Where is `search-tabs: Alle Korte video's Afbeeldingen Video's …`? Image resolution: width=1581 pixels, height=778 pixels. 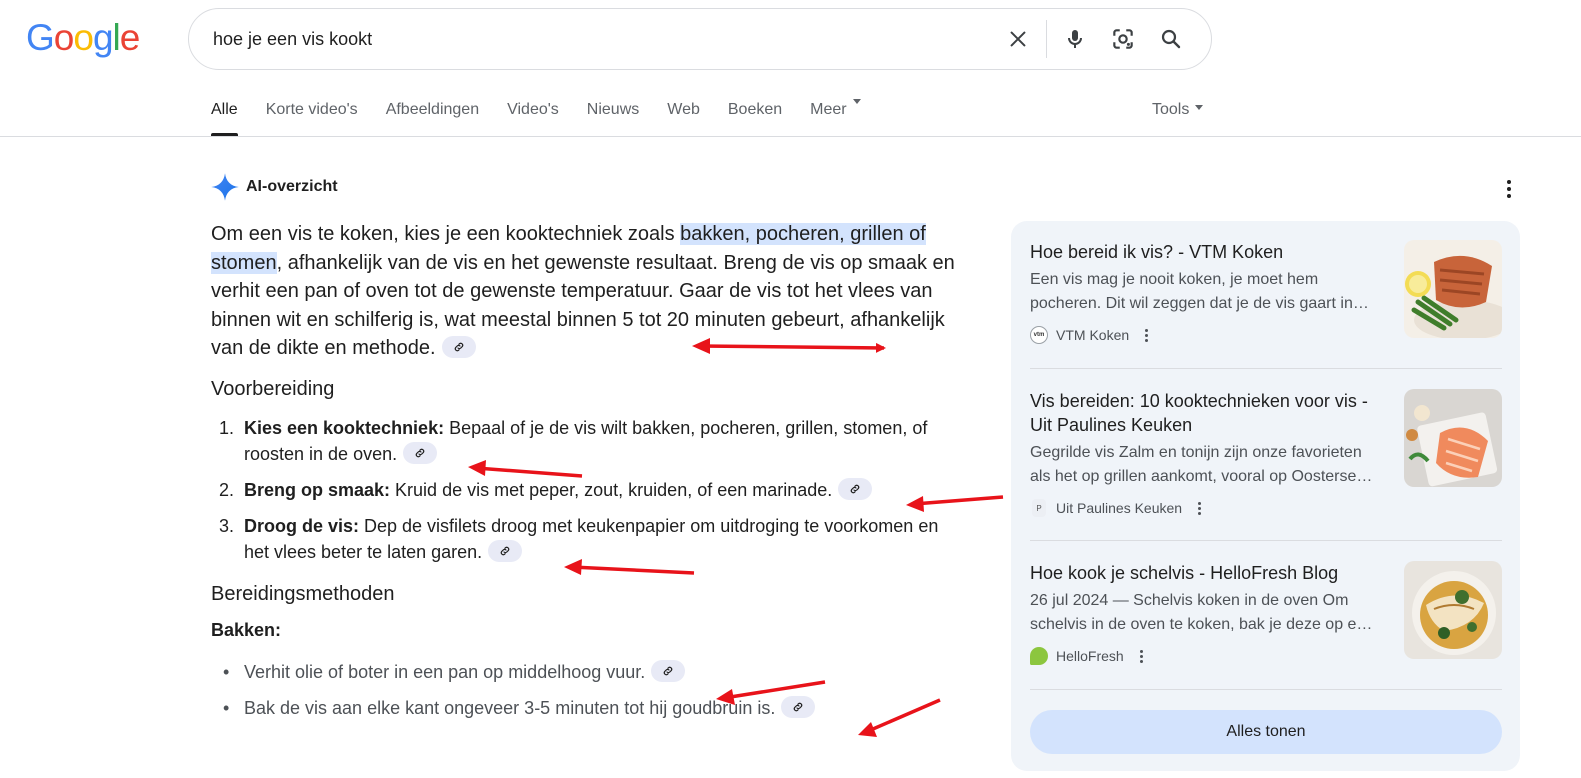
search-tabs: Alle Korte video's Afbeeldingen Video's … is located at coordinates (550, 117).